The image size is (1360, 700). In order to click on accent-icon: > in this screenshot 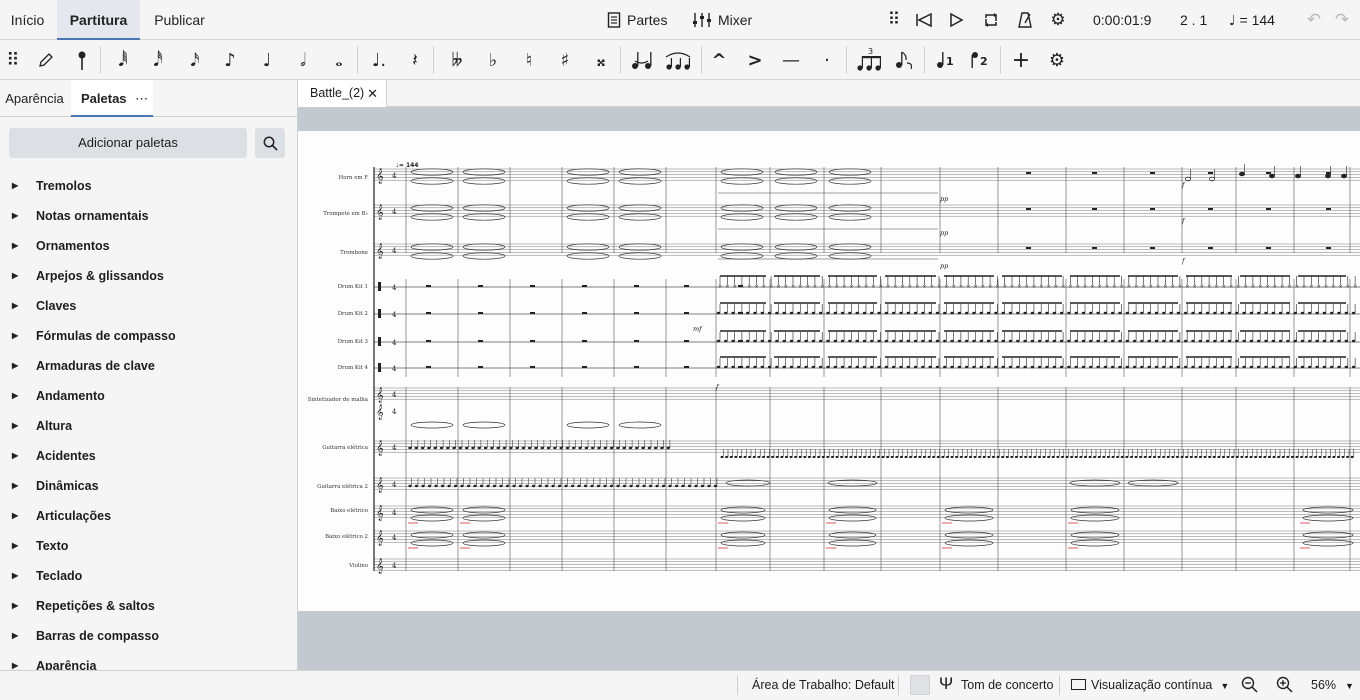, I will do `click(755, 60)`.